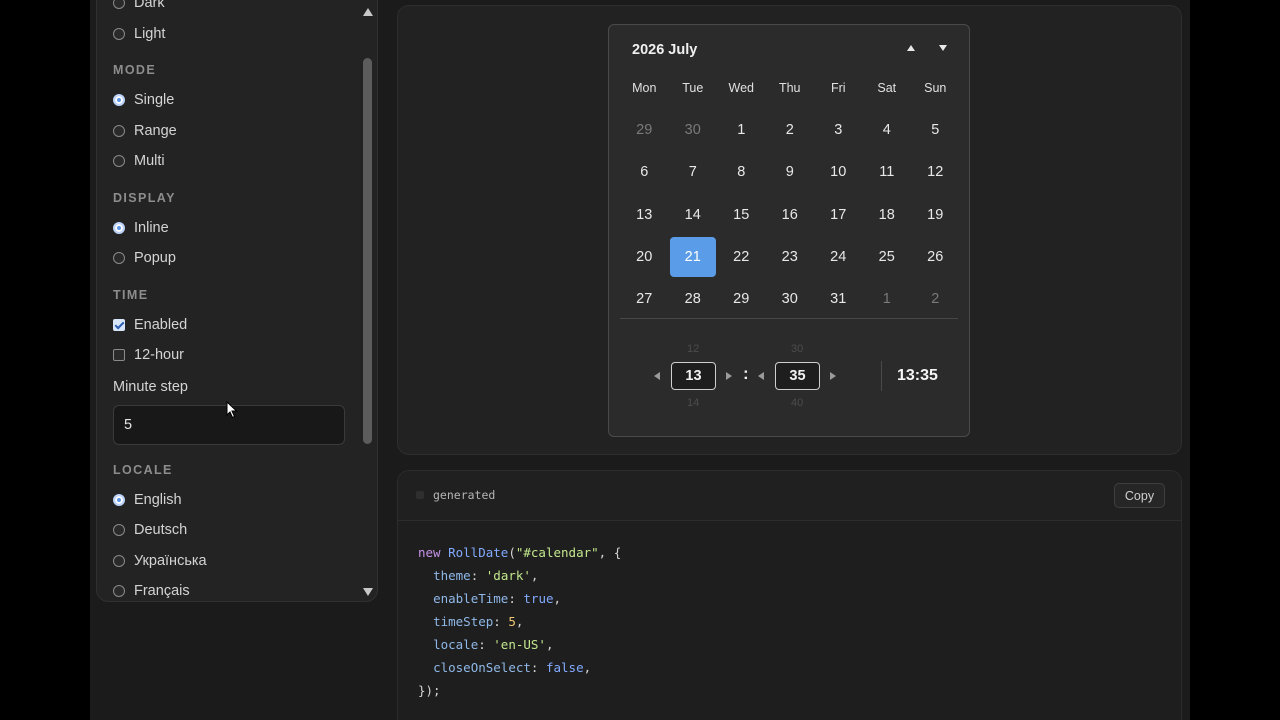  What do you see at coordinates (119, 591) in the screenshot?
I see `locale-french-radio` at bounding box center [119, 591].